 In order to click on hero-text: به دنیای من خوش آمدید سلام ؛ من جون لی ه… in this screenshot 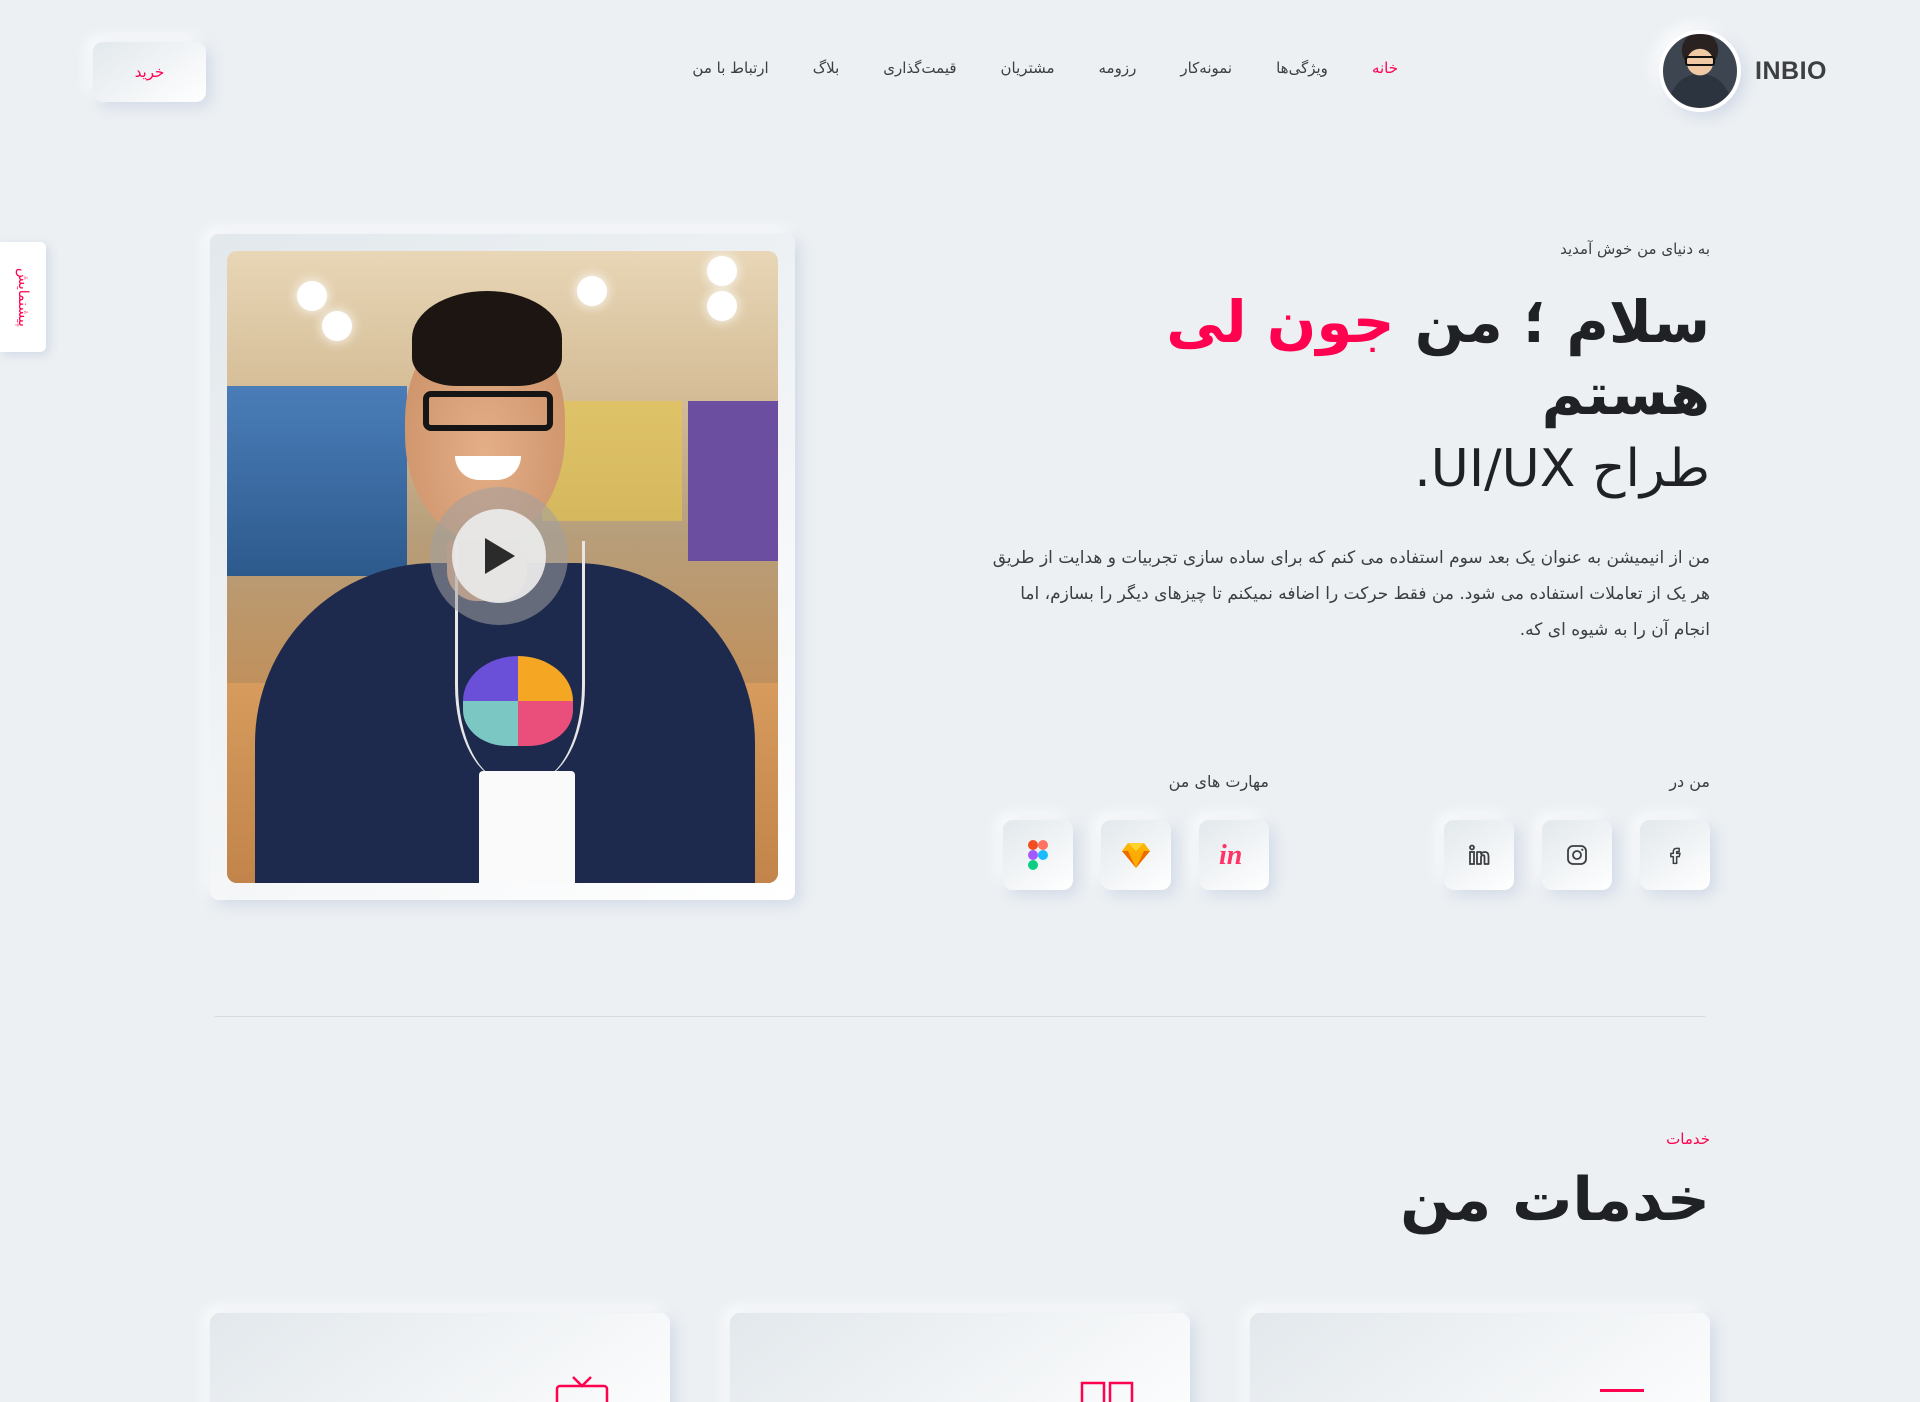, I will do `click(1350, 444)`.